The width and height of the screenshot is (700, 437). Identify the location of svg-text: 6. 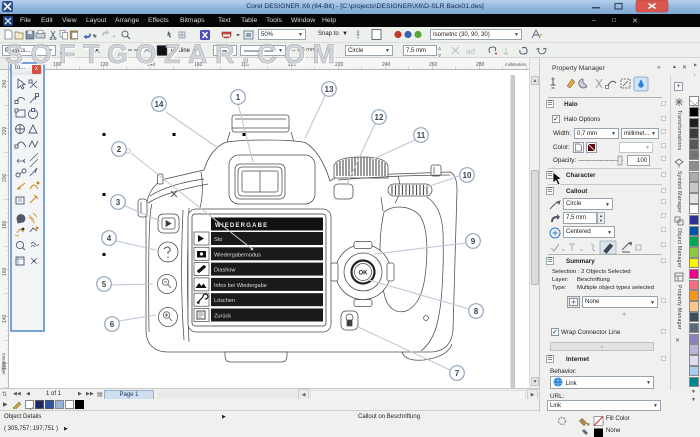
(112, 324).